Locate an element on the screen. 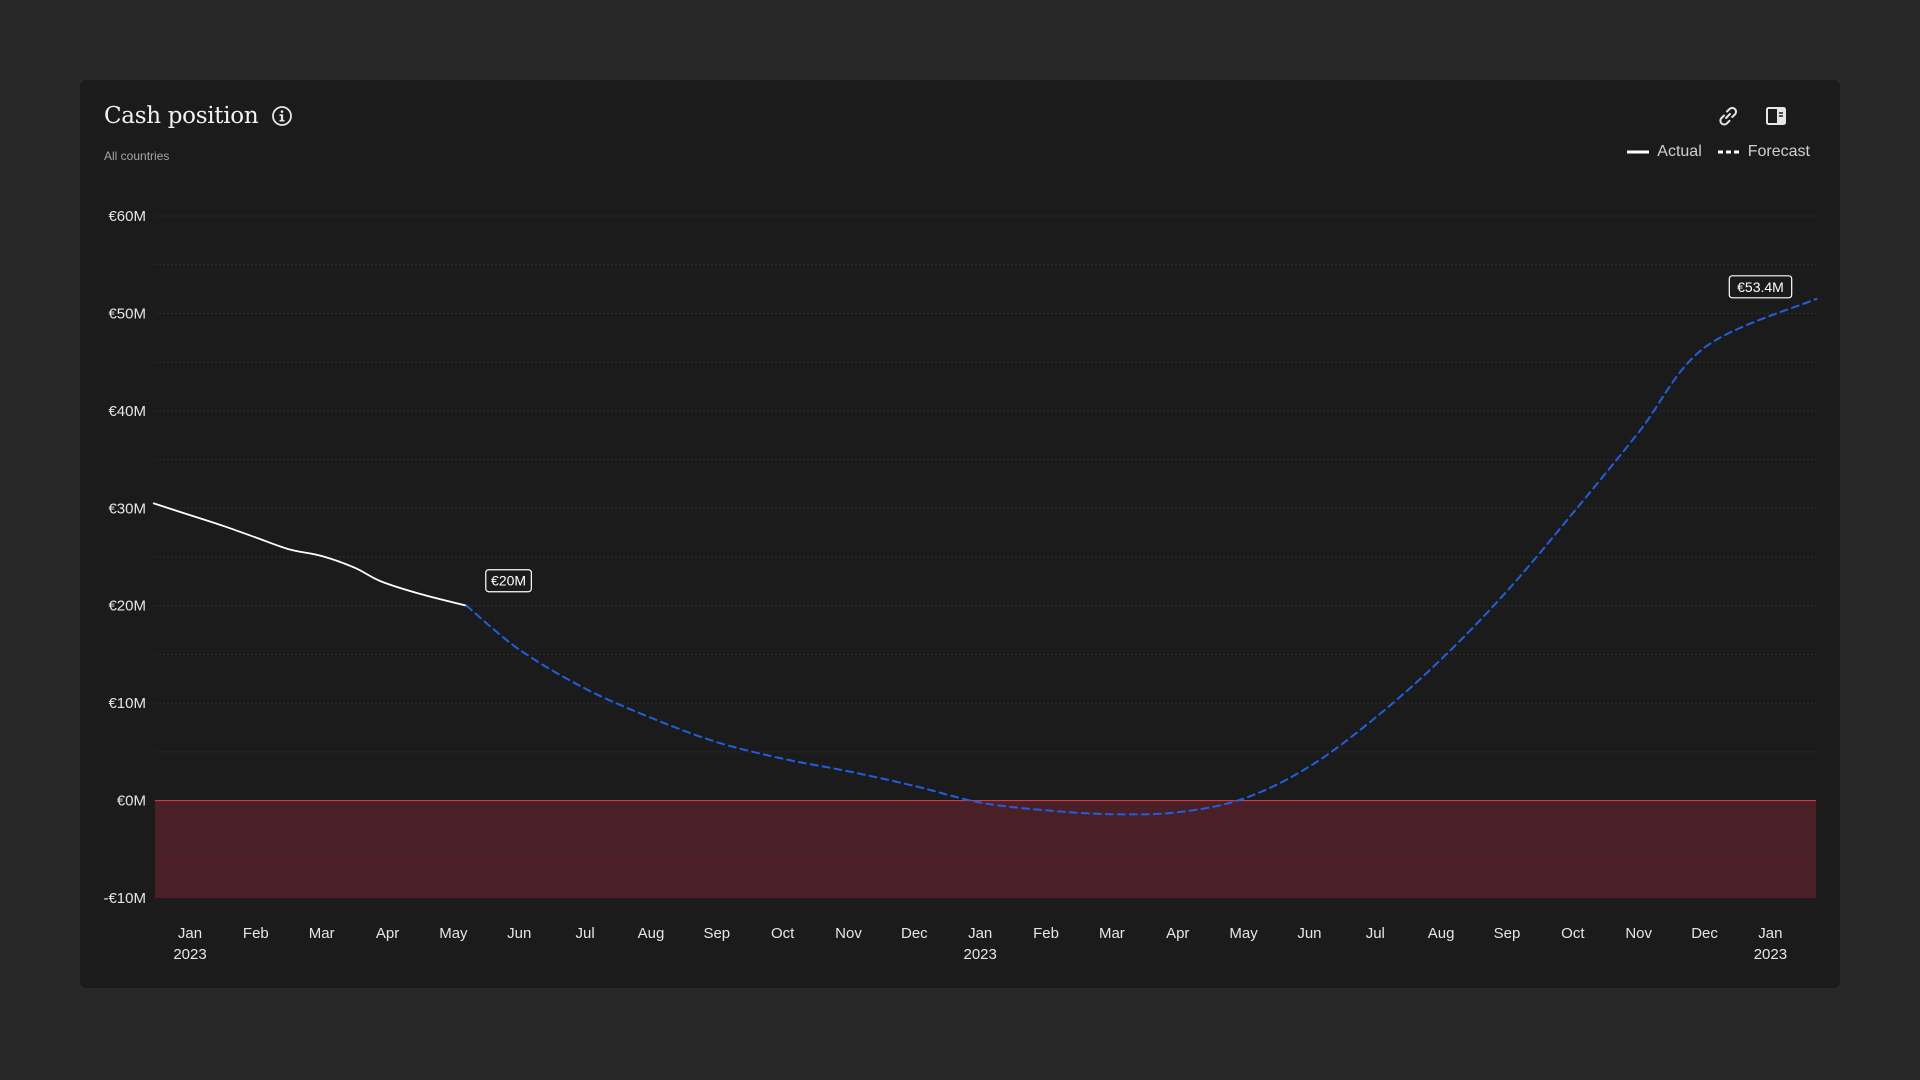 This screenshot has width=1920, height=1080. y-tick-label: -€10M is located at coordinates (124, 898).